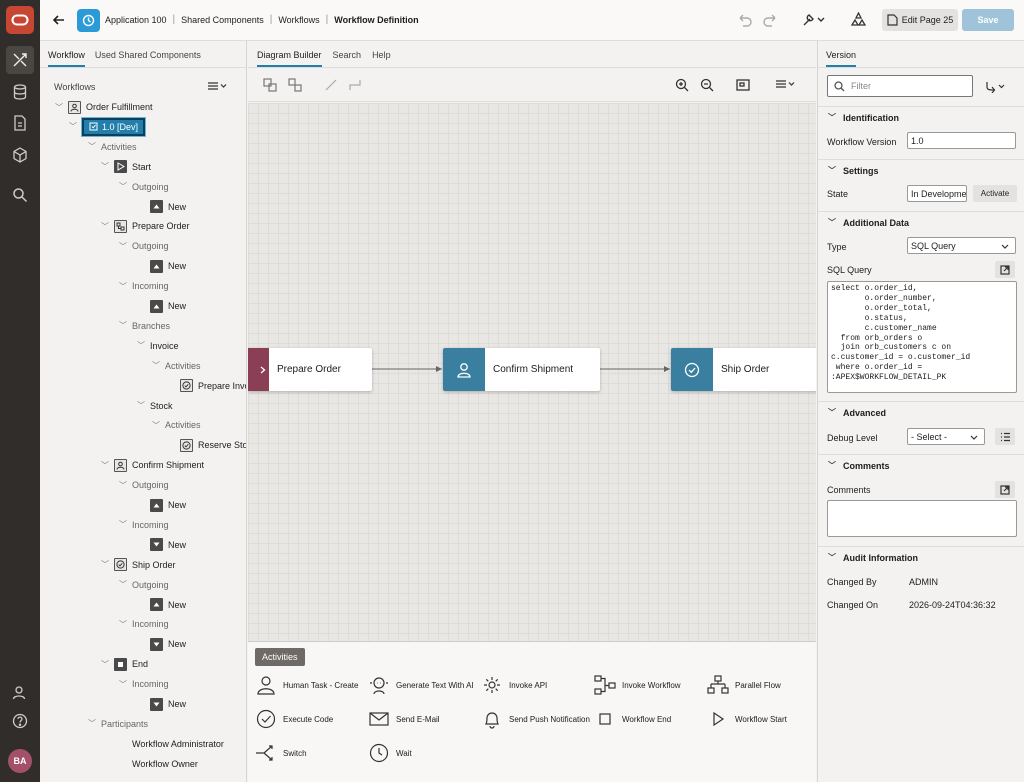  What do you see at coordinates (258, 369) in the screenshot?
I see `node-collapse-handle` at bounding box center [258, 369].